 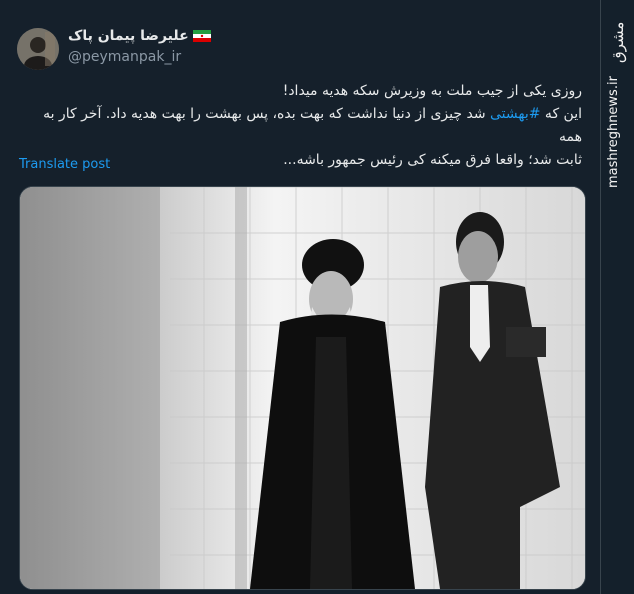 I want to click on author-handle: @peymanpak_ir, so click(x=124, y=57).